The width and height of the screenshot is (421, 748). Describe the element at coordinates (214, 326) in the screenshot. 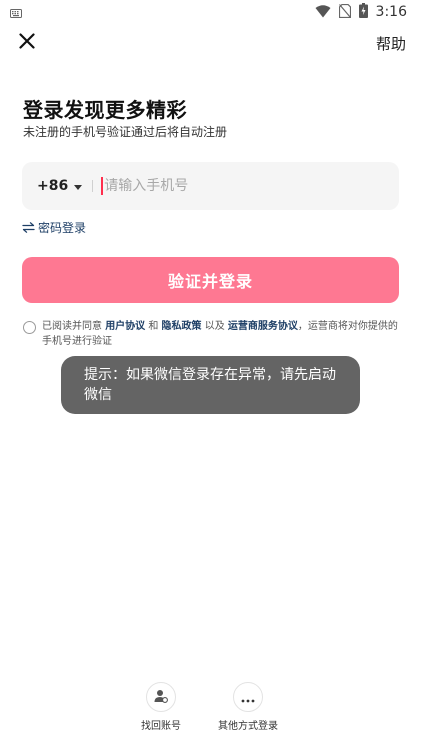

I see `agreement-and-2: 以及` at that location.